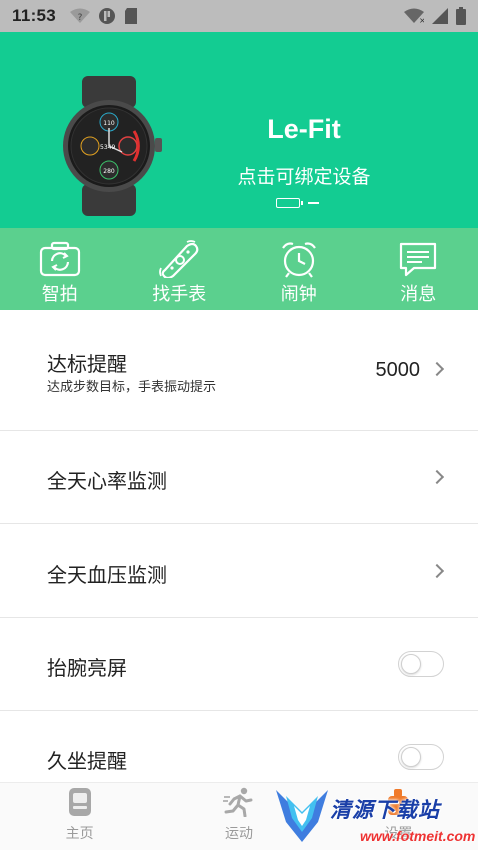  I want to click on setting-goal-reminder: 达标提醒 达成步数目标，手表振动提示 5000, so click(239, 370).